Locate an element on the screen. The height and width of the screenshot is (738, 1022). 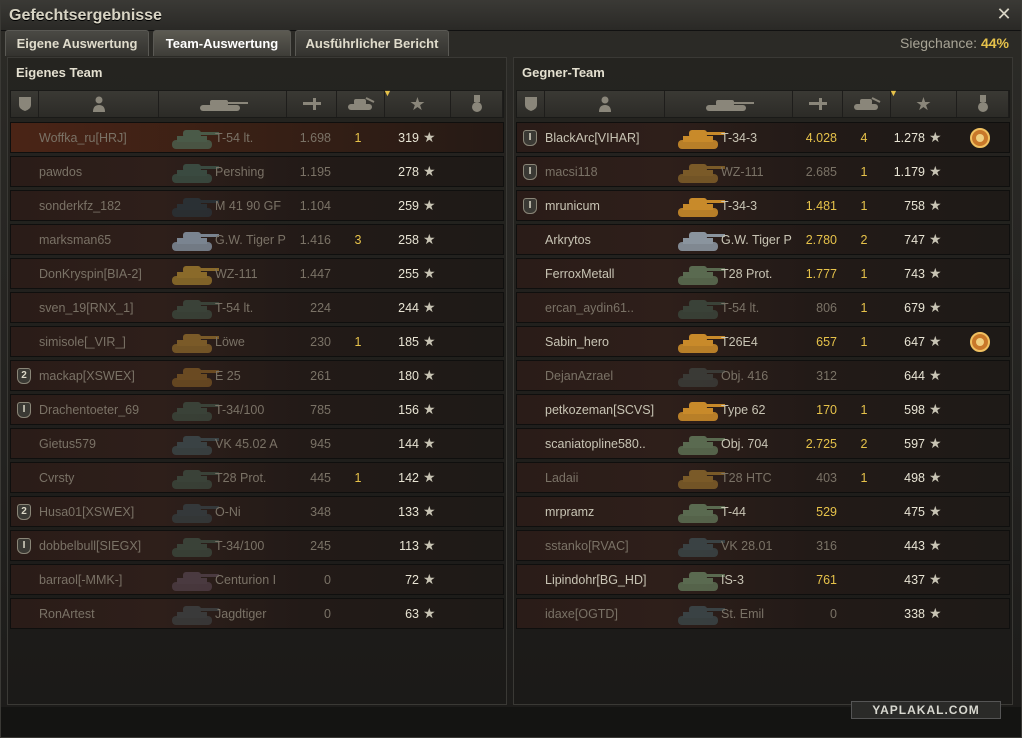
damage-value: 1.481 is located at coordinates (821, 206).